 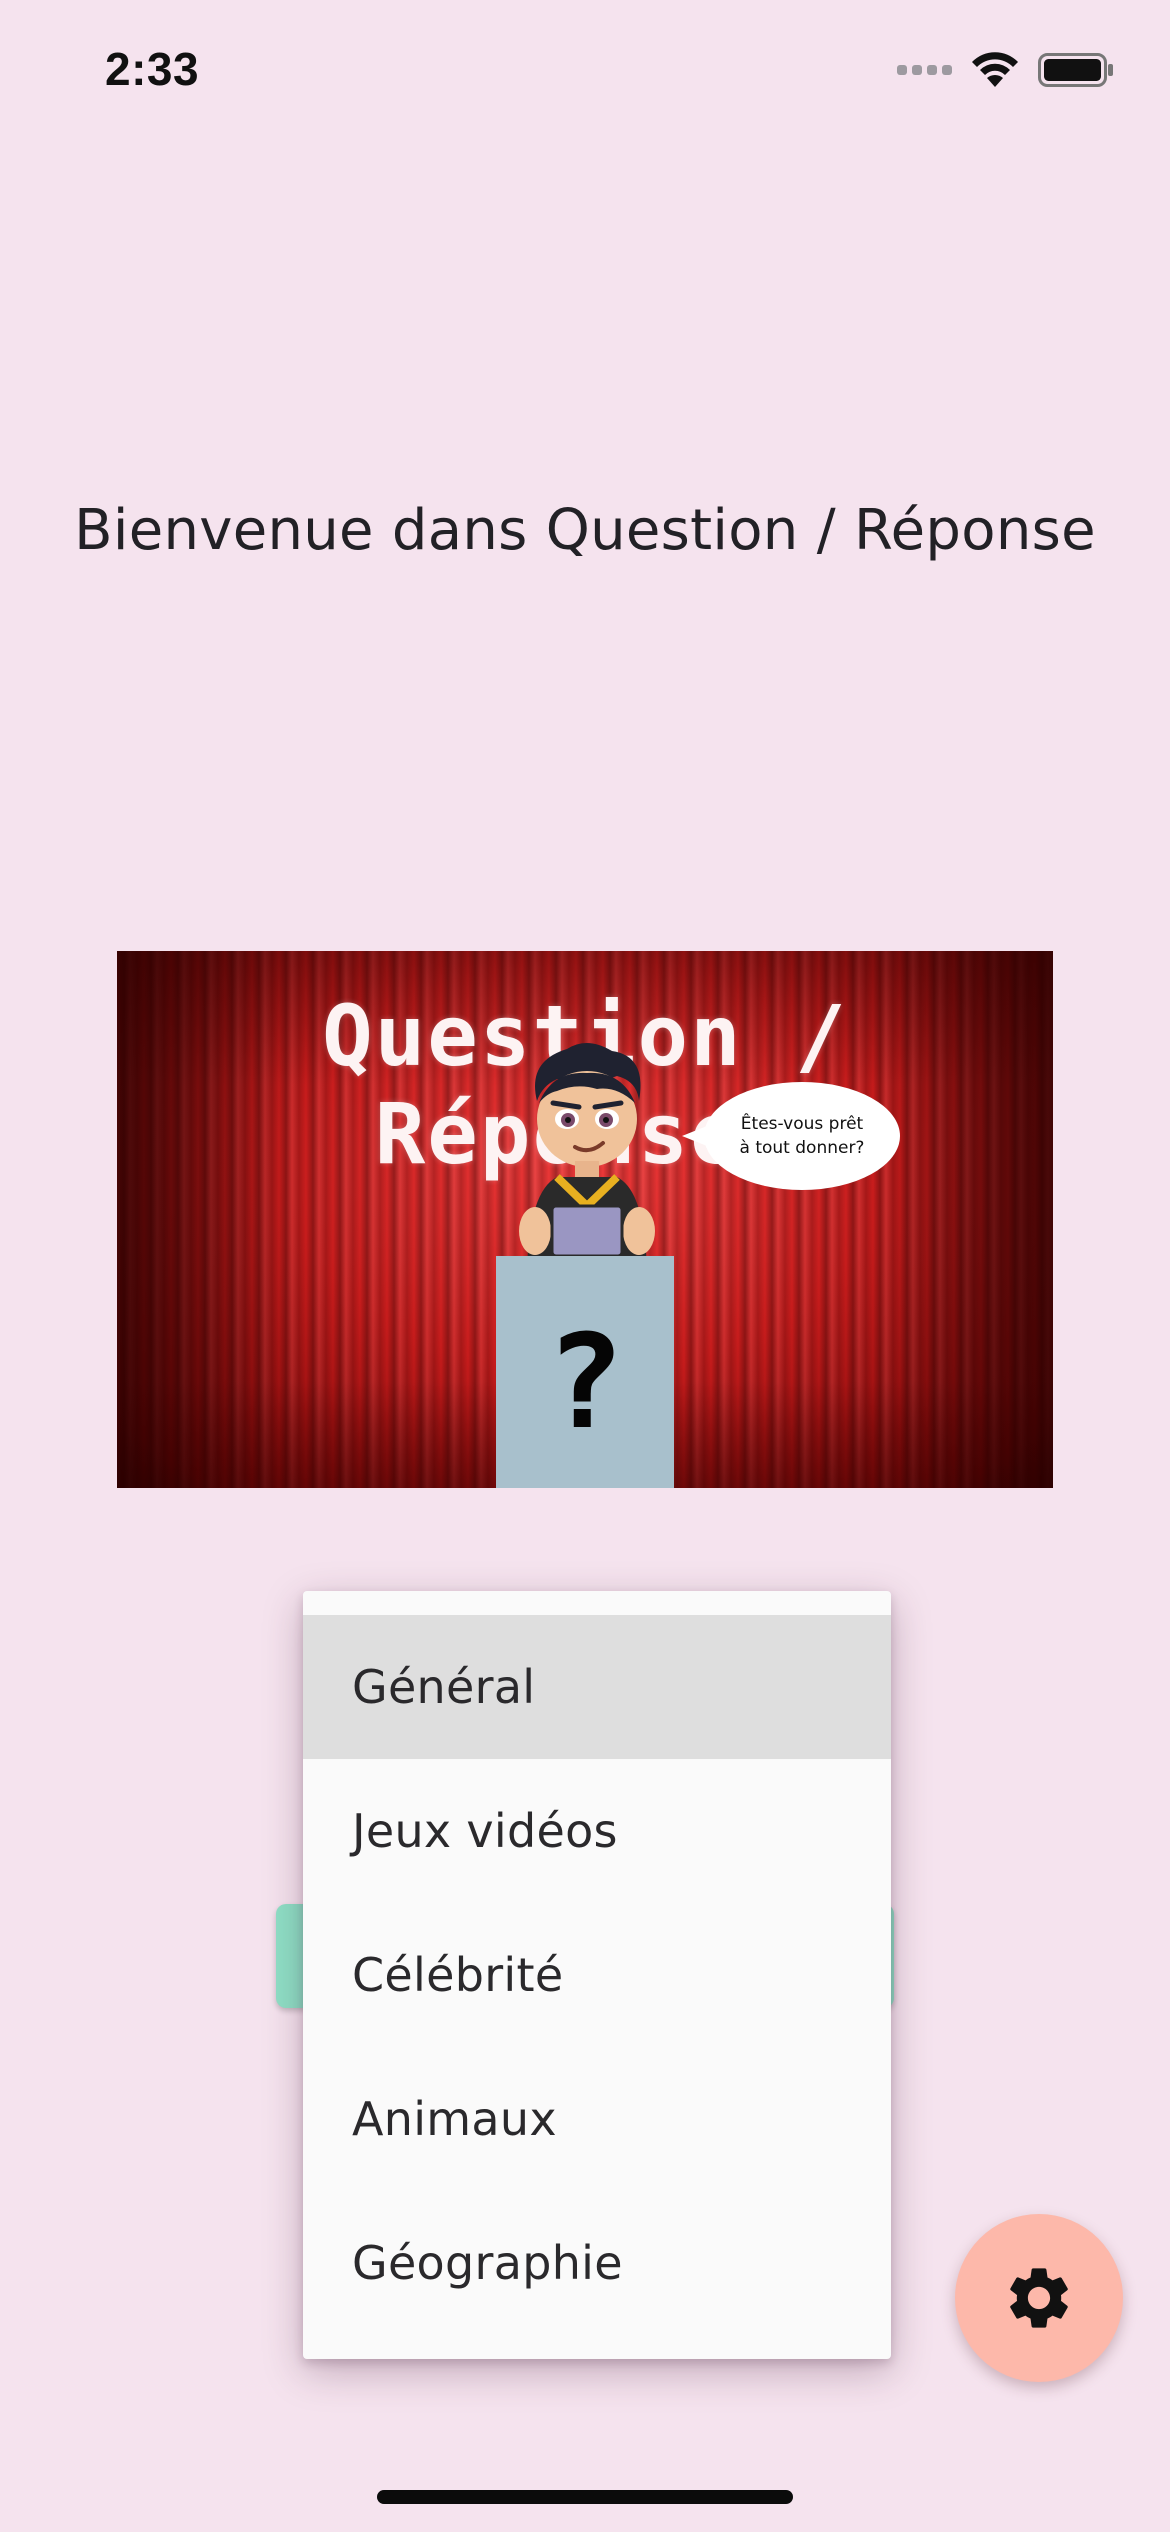 I want to click on speech-bubble-line-1: Êtes-vous prêt, so click(x=802, y=1124).